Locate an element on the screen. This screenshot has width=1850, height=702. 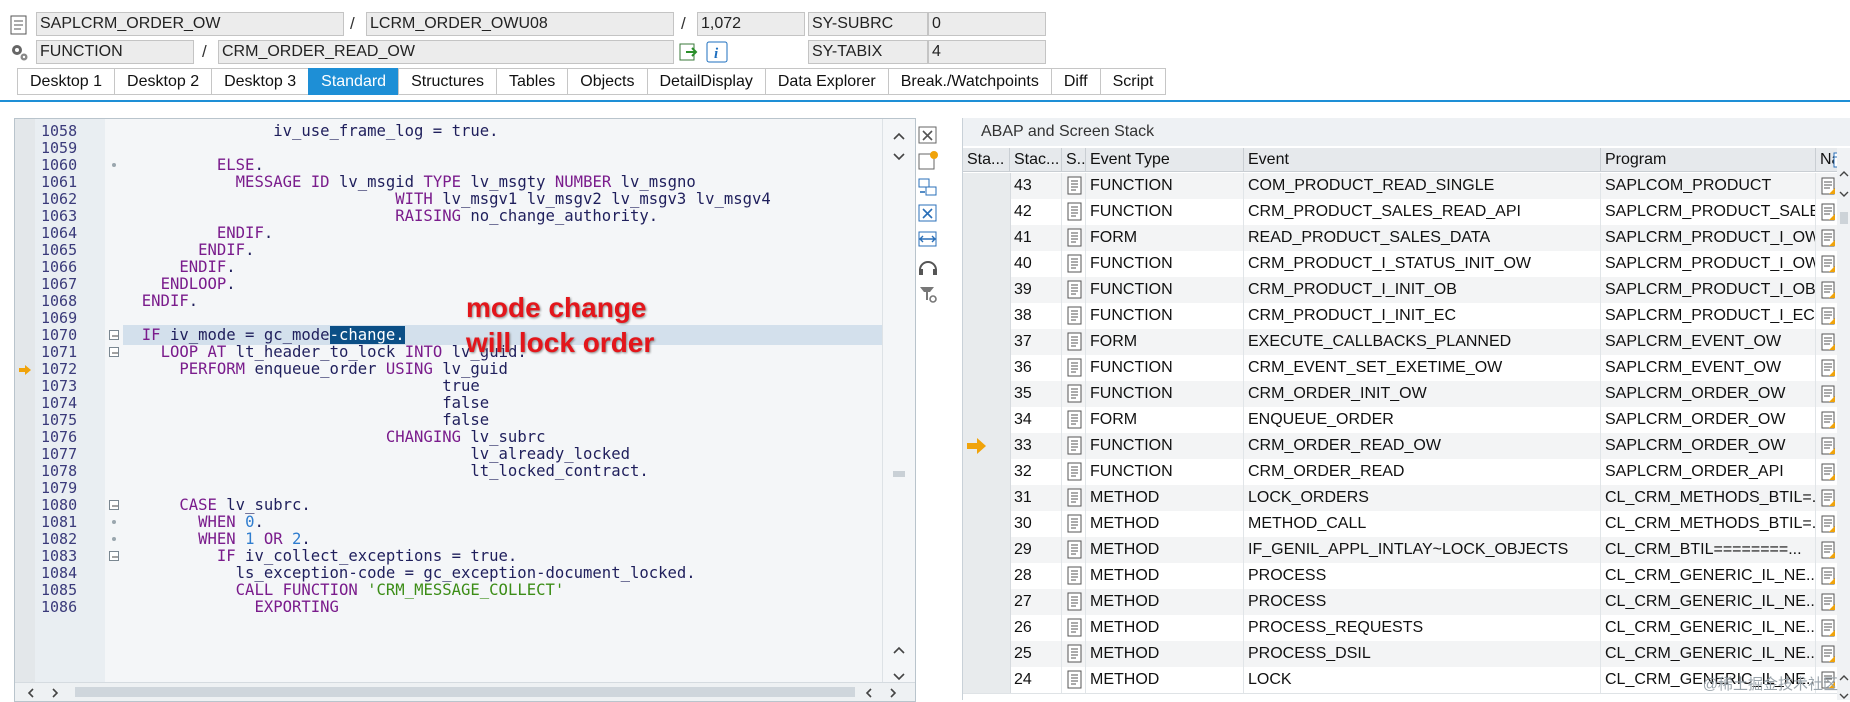
annotation-line-1: mode change is located at coordinates (556, 307).